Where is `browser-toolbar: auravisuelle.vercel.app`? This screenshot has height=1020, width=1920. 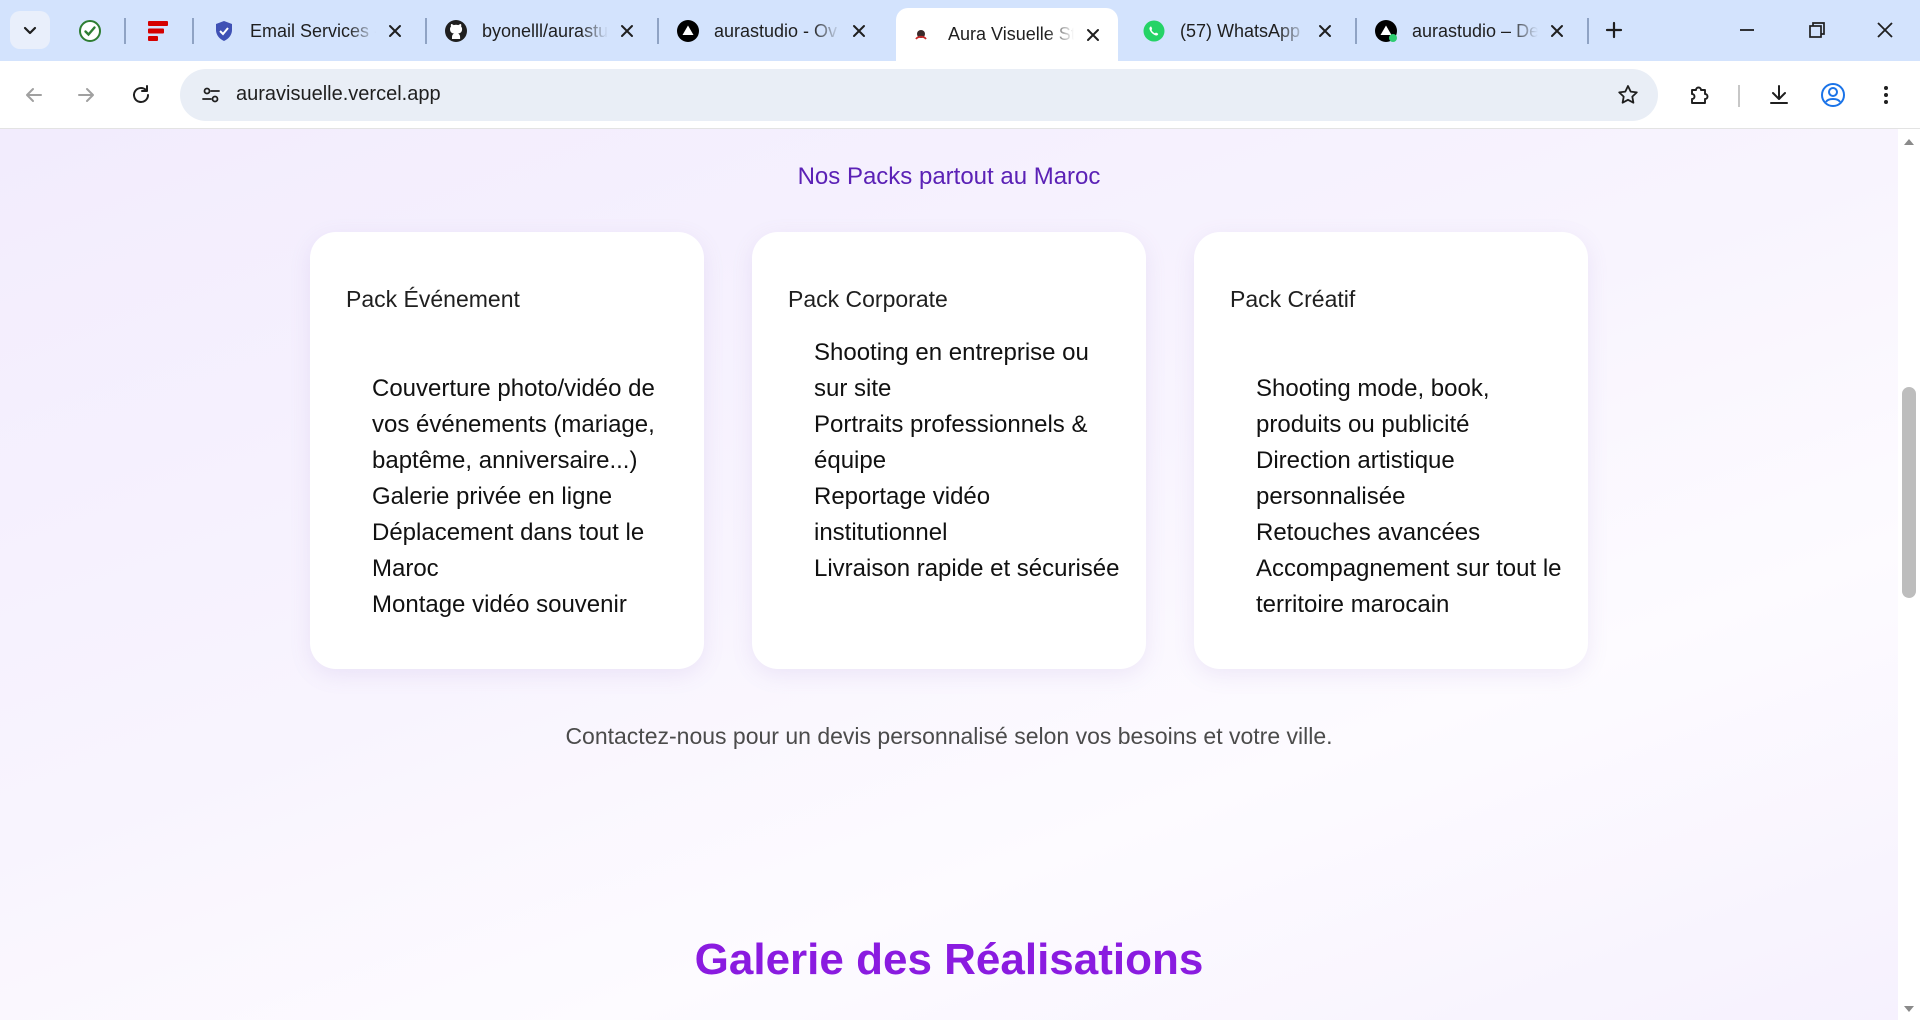
browser-toolbar: auravisuelle.vercel.app is located at coordinates (960, 95).